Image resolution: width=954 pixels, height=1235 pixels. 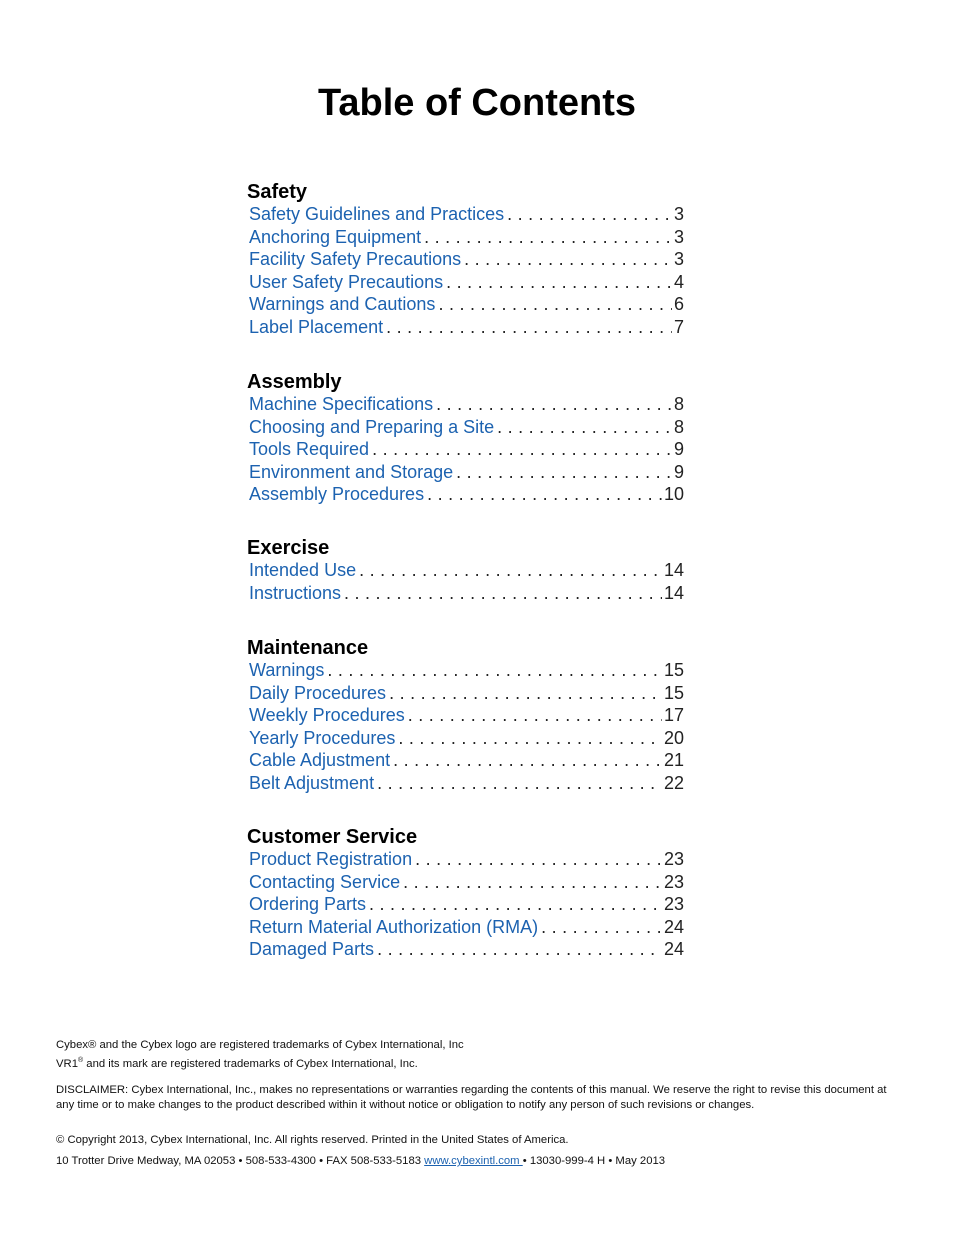 What do you see at coordinates (316, 327) in the screenshot?
I see `toc-link: Label Placement` at bounding box center [316, 327].